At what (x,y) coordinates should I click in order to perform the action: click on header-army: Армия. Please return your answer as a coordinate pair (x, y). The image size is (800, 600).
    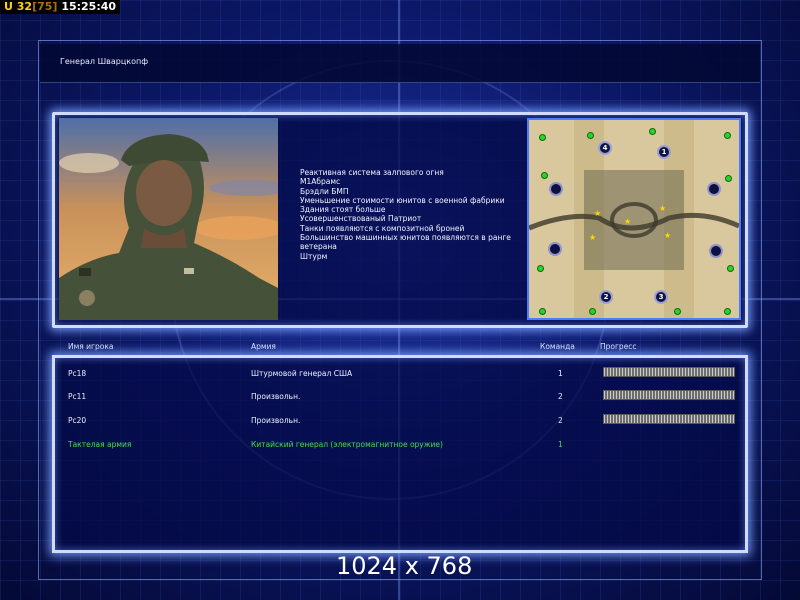
    Looking at the image, I should click on (263, 346).